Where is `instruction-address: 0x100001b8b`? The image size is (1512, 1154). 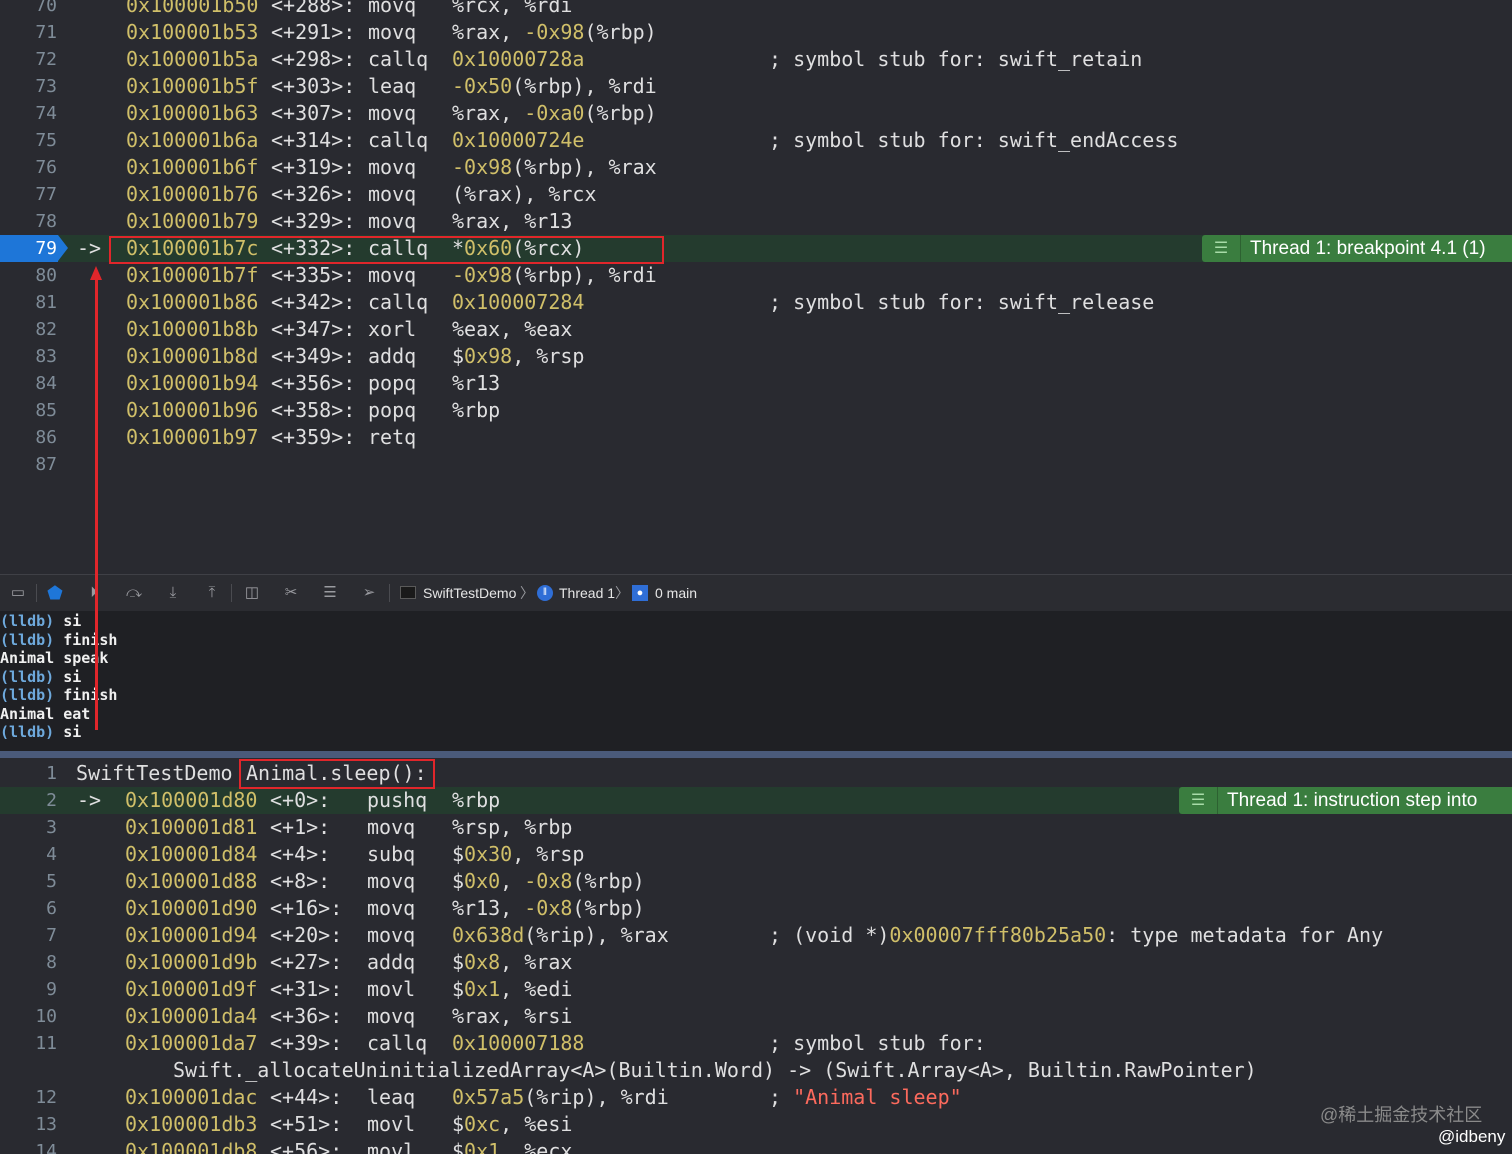 instruction-address: 0x100001b8b is located at coordinates (192, 329).